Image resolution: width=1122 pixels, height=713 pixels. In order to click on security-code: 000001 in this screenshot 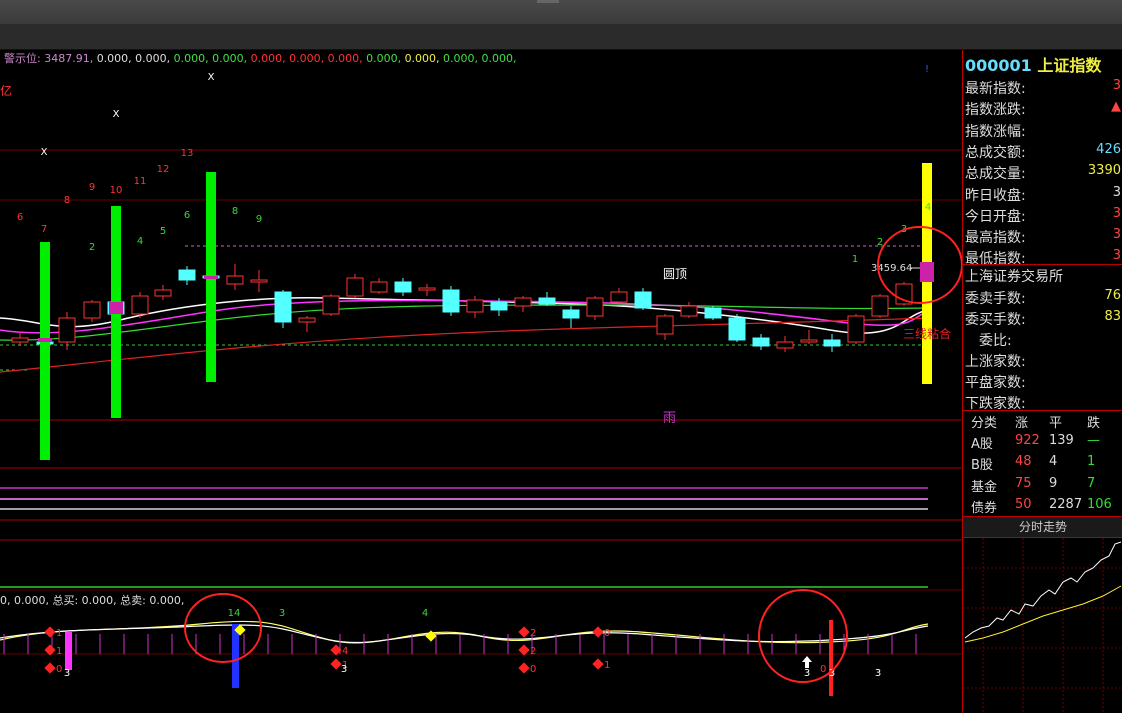, I will do `click(998, 65)`.